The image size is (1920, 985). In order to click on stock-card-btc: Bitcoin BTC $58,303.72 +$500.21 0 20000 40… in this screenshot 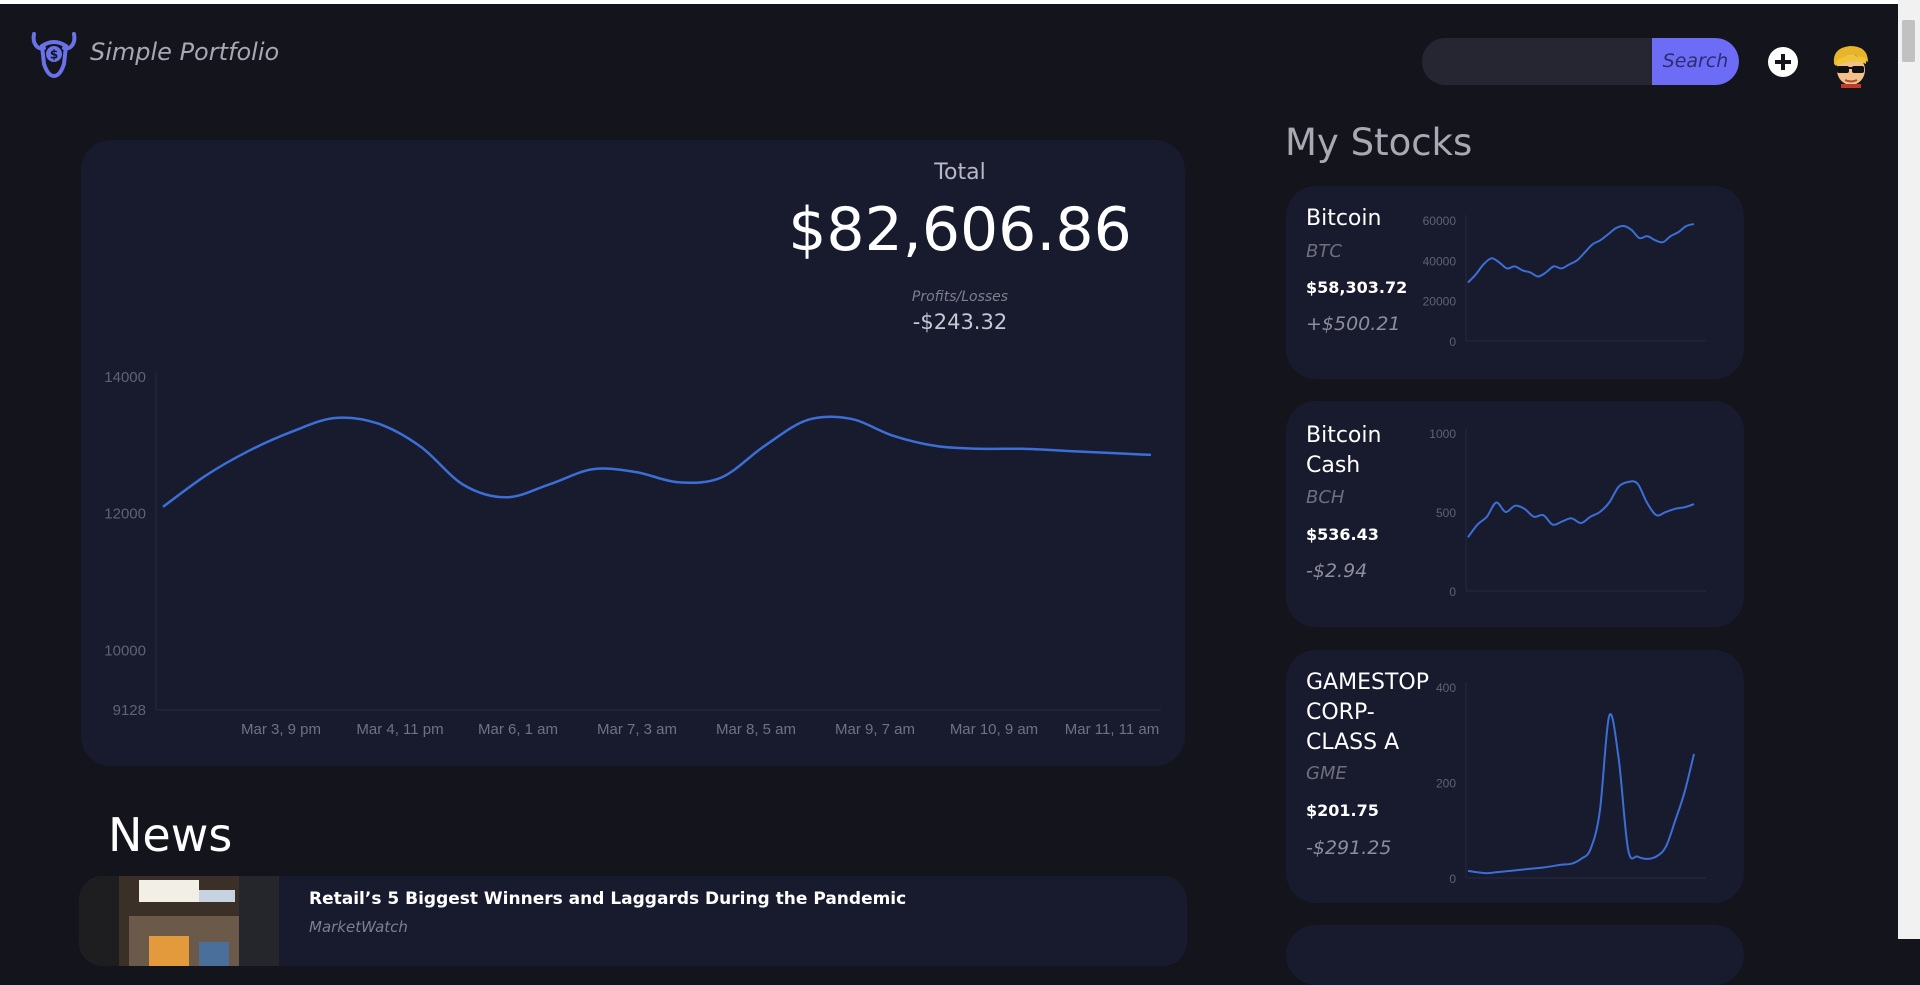, I will do `click(1515, 282)`.